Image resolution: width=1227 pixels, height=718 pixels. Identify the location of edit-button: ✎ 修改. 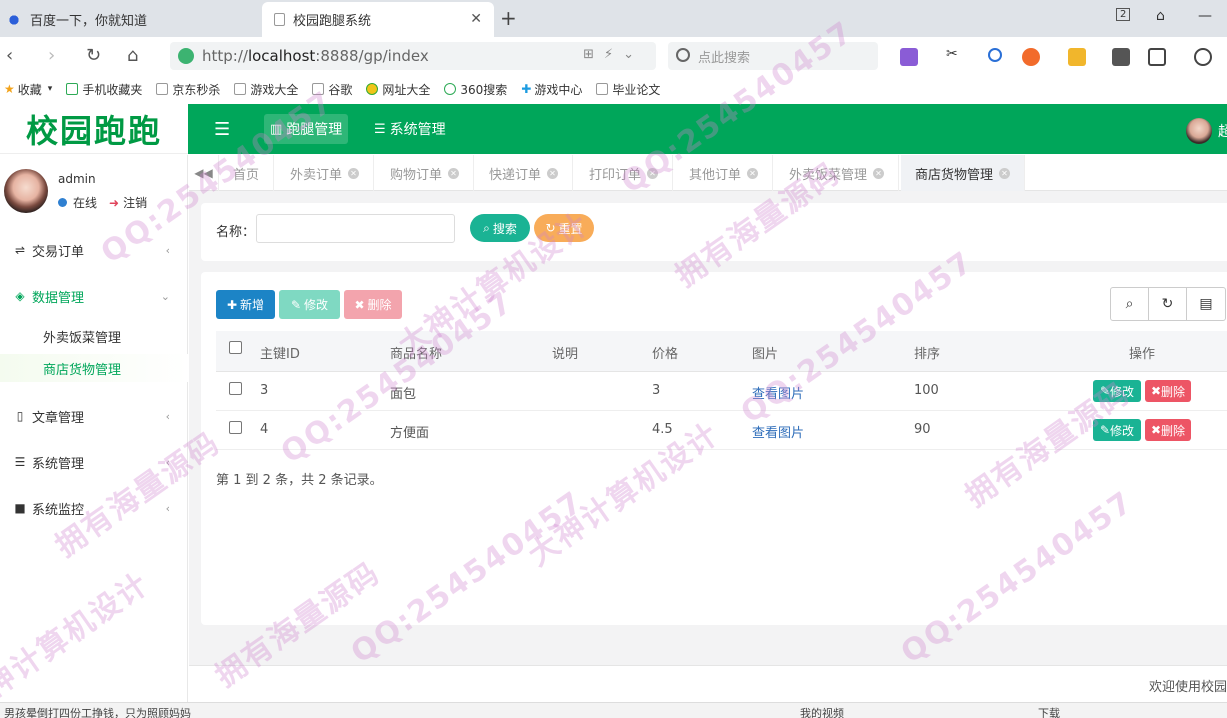
(309, 304).